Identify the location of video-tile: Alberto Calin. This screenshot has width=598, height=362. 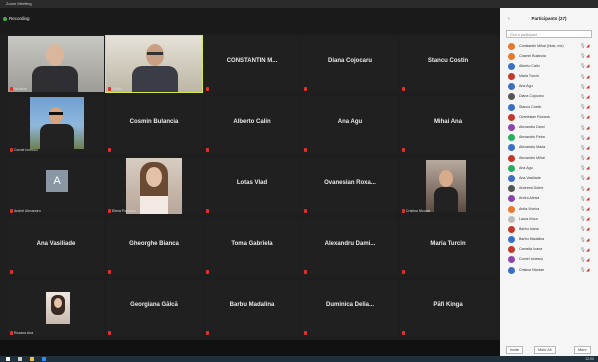
(252, 125).